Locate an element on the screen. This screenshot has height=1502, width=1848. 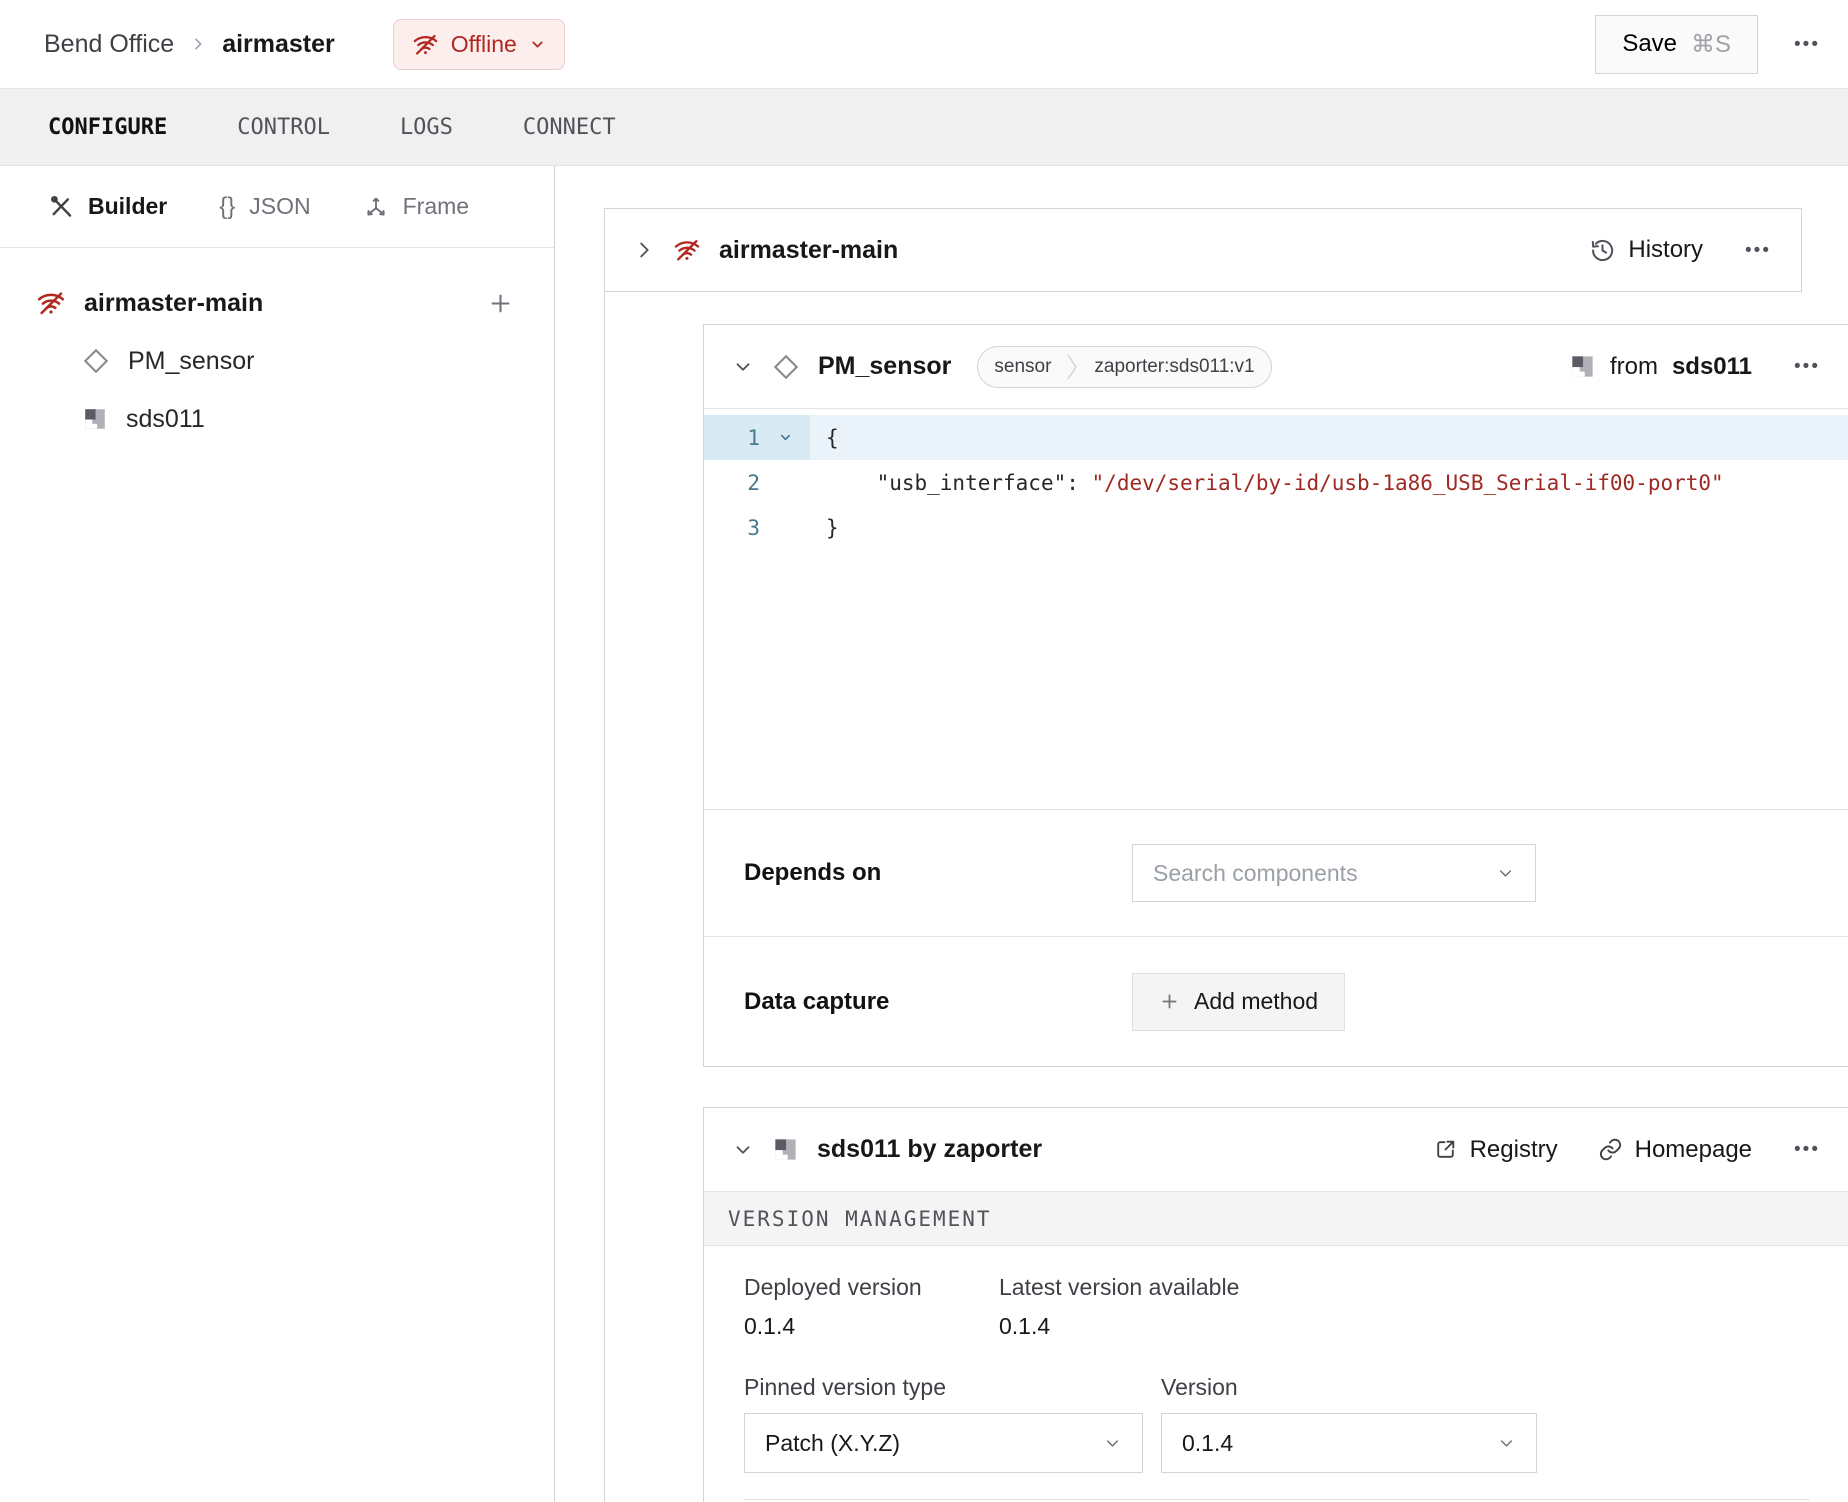
json-key: "usb_interface" is located at coordinates (971, 482).